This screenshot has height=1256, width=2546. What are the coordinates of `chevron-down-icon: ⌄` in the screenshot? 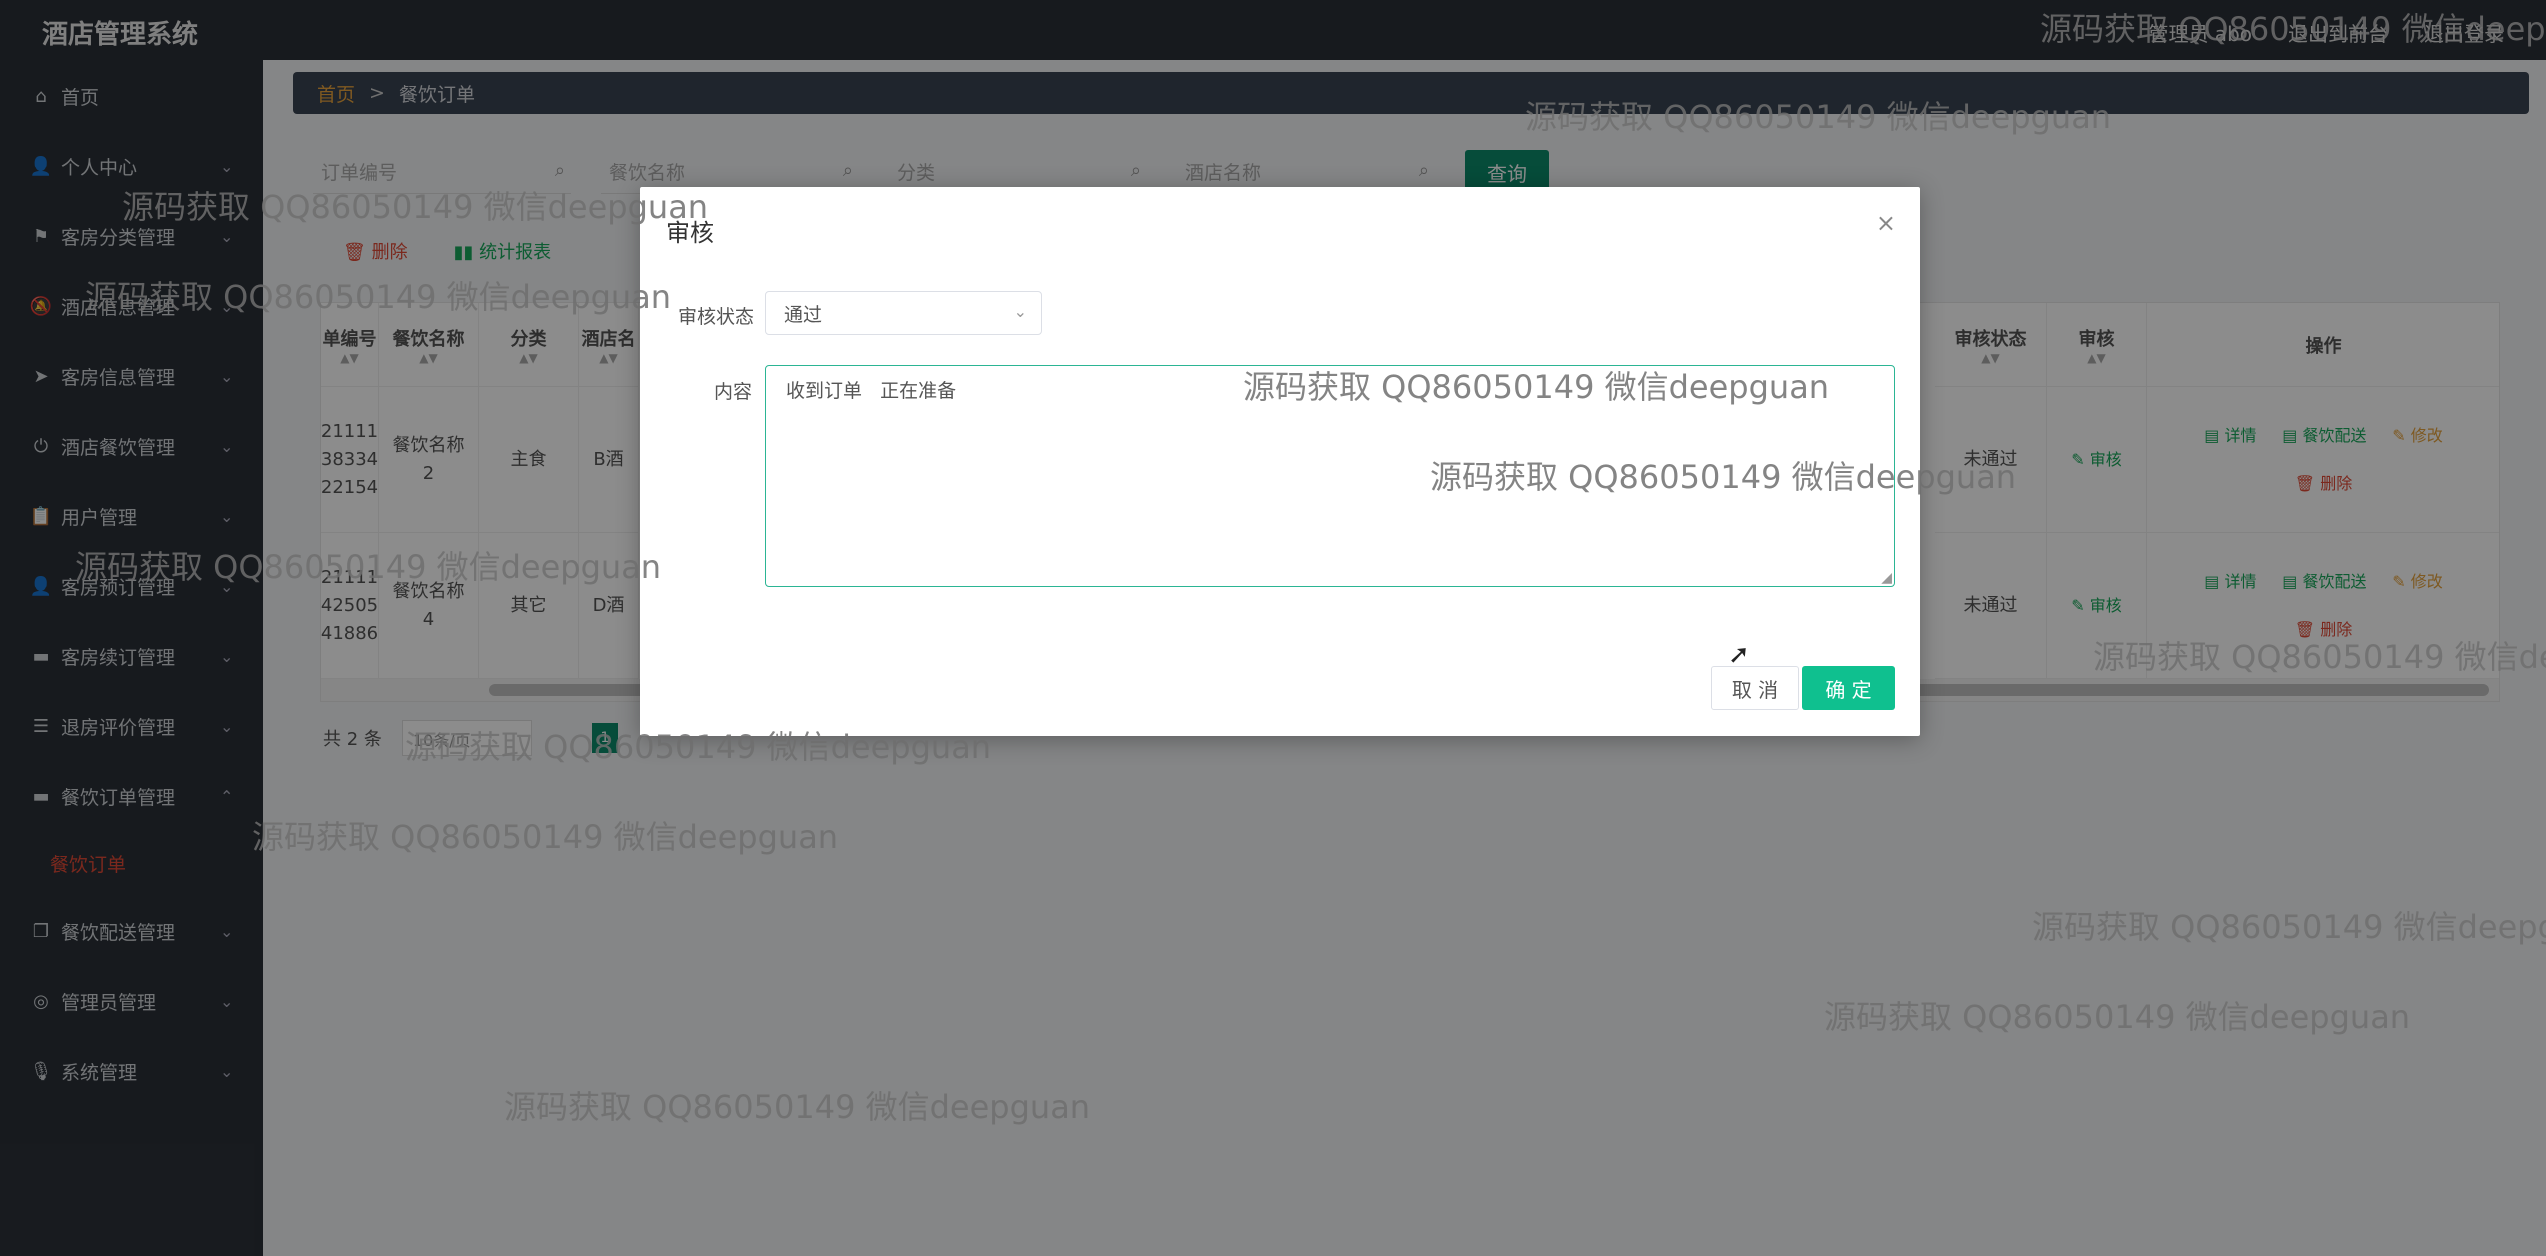 It's located at (1020, 311).